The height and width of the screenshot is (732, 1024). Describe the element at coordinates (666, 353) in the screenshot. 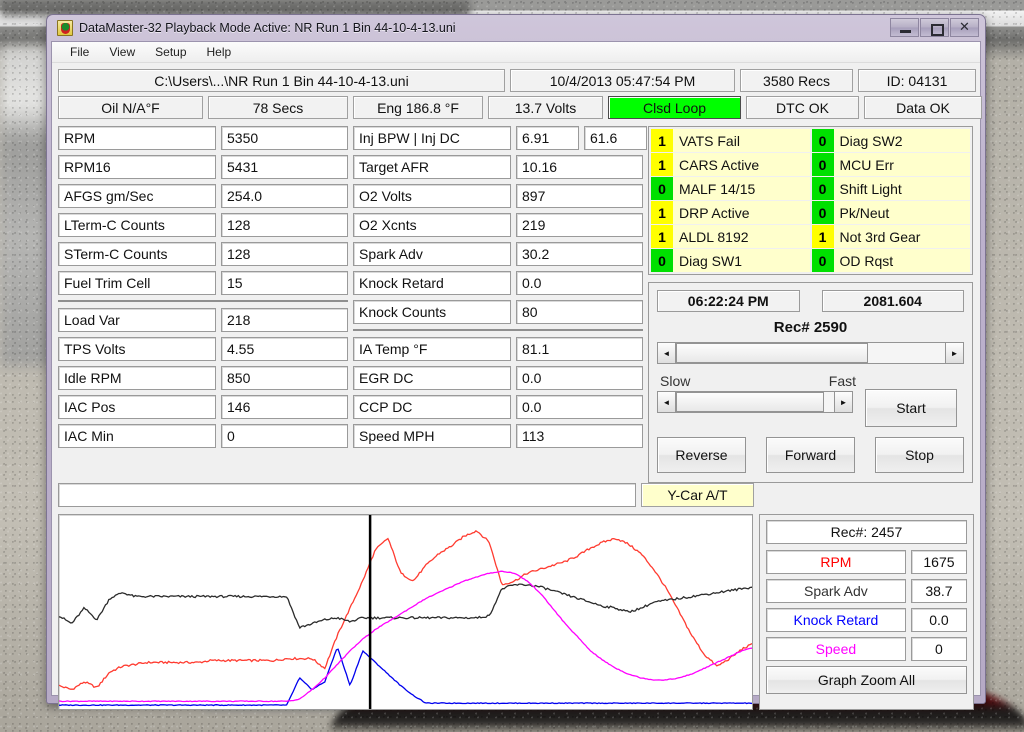

I see `scroll-left-icon: ◄` at that location.